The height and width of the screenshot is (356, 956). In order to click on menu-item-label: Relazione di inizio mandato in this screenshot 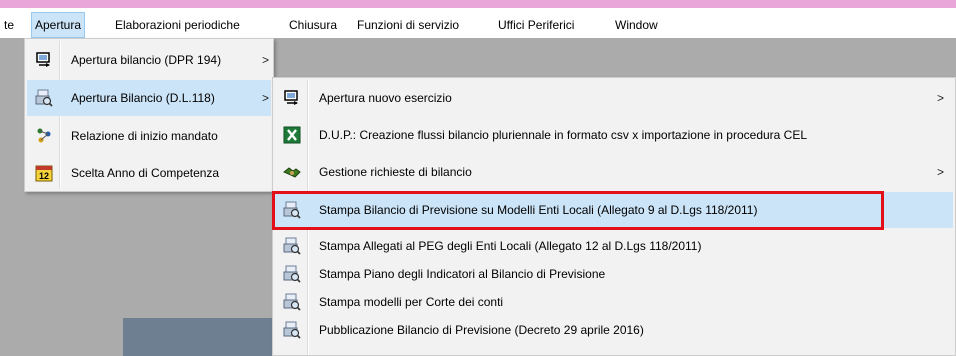, I will do `click(144, 136)`.